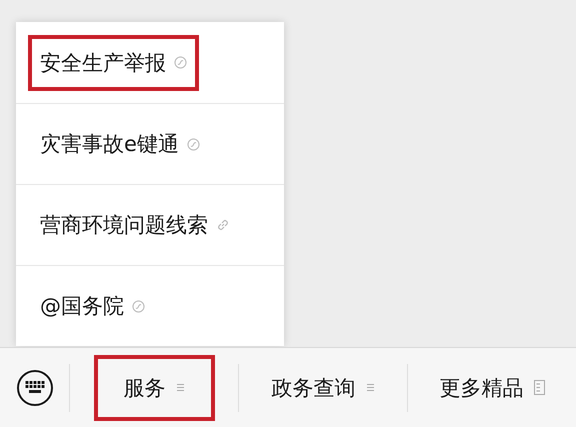  I want to click on menu-tab: 政务查询, so click(314, 388).